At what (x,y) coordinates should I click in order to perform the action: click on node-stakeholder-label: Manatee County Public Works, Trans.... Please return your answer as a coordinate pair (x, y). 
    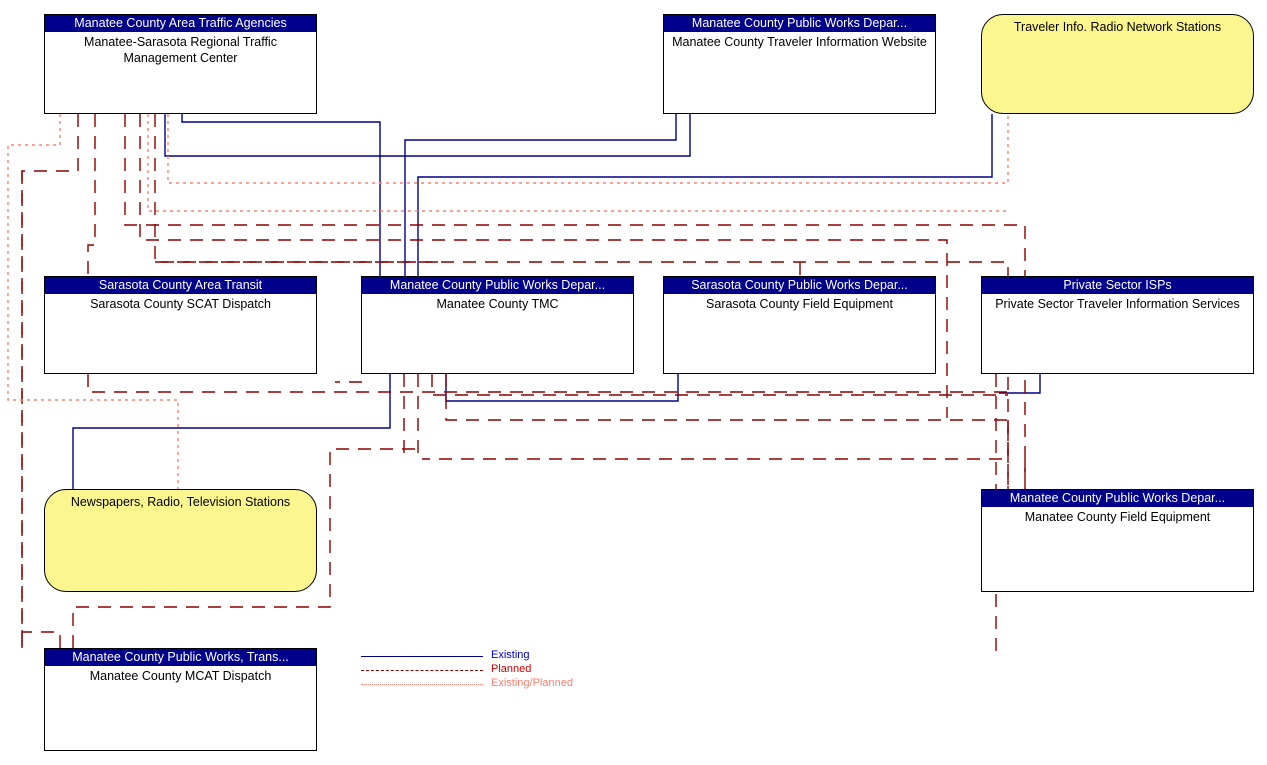
    Looking at the image, I should click on (180, 657).